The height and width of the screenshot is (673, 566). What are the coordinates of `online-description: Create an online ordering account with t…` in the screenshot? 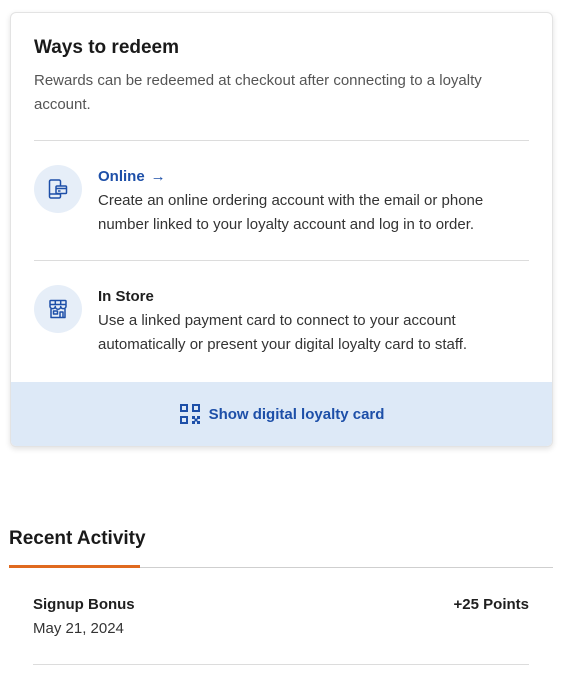 It's located at (291, 212).